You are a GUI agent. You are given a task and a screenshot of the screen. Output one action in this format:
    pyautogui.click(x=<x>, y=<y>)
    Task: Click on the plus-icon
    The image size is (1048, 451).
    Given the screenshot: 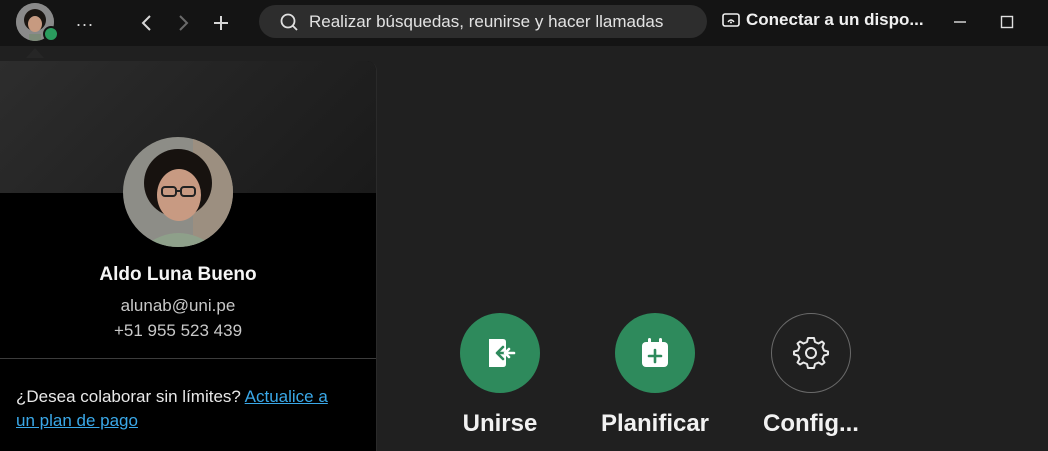 What is the action you would take?
    pyautogui.click(x=221, y=23)
    